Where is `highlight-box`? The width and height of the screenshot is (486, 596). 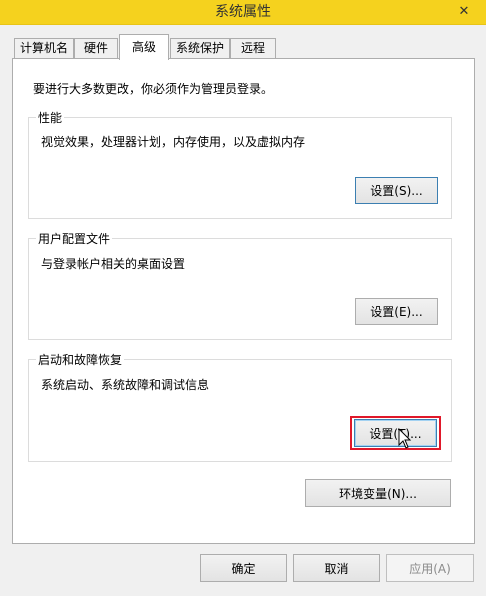
highlight-box is located at coordinates (395, 433).